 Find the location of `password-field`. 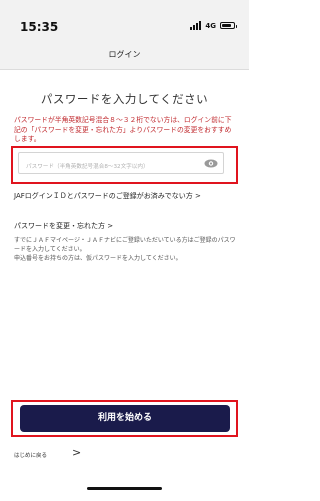

password-field is located at coordinates (121, 164).